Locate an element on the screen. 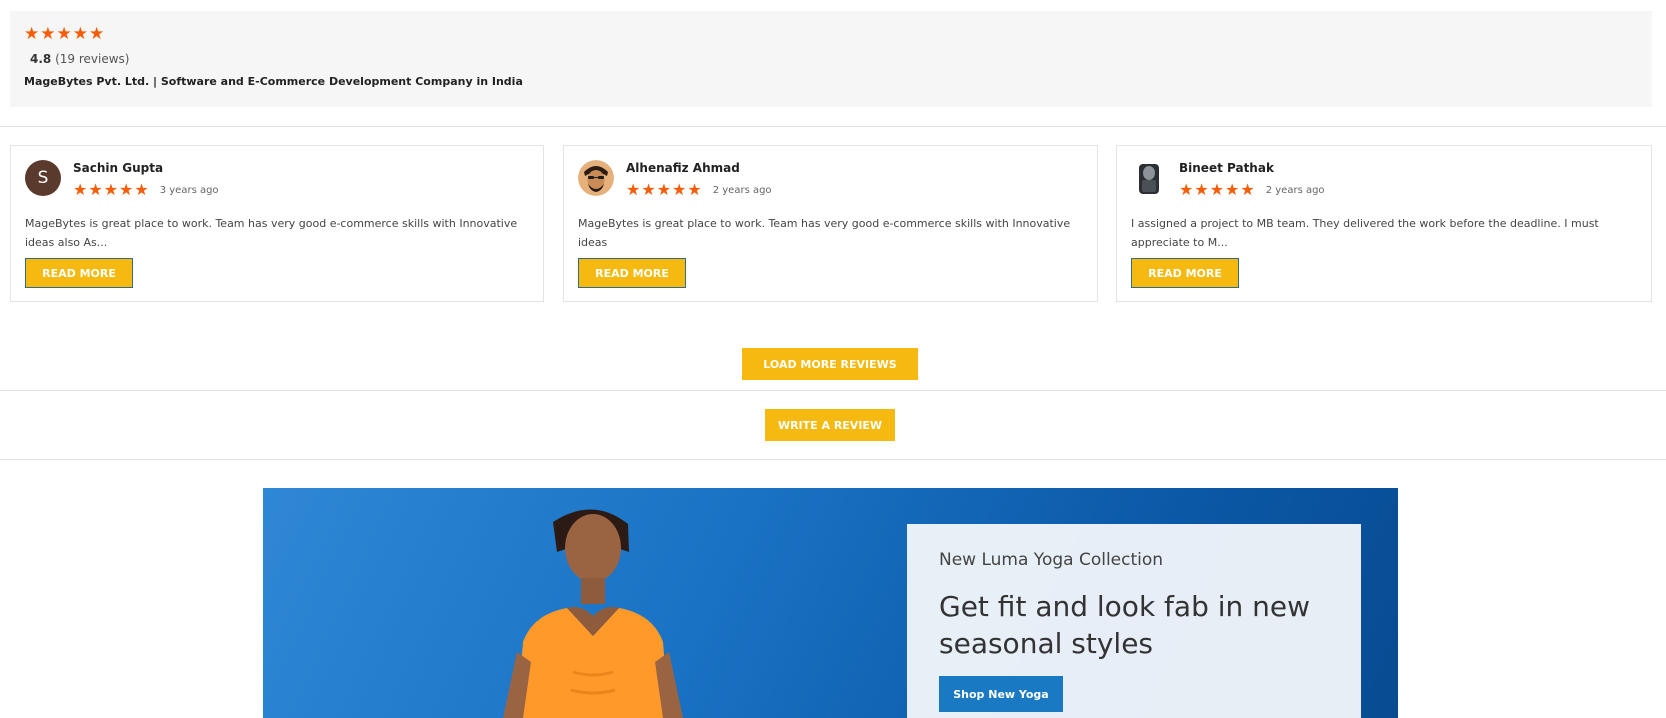  reviewer-name: Alhenafiz Ahmad is located at coordinates (683, 168).